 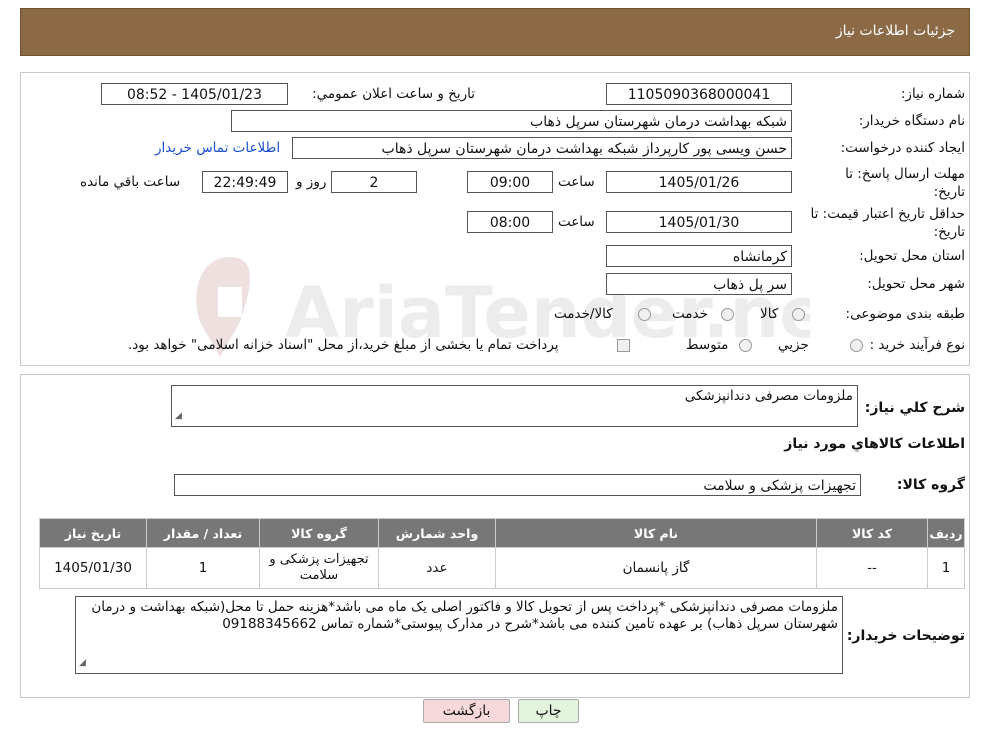 I want to click on col-row: ردیف, so click(x=946, y=533).